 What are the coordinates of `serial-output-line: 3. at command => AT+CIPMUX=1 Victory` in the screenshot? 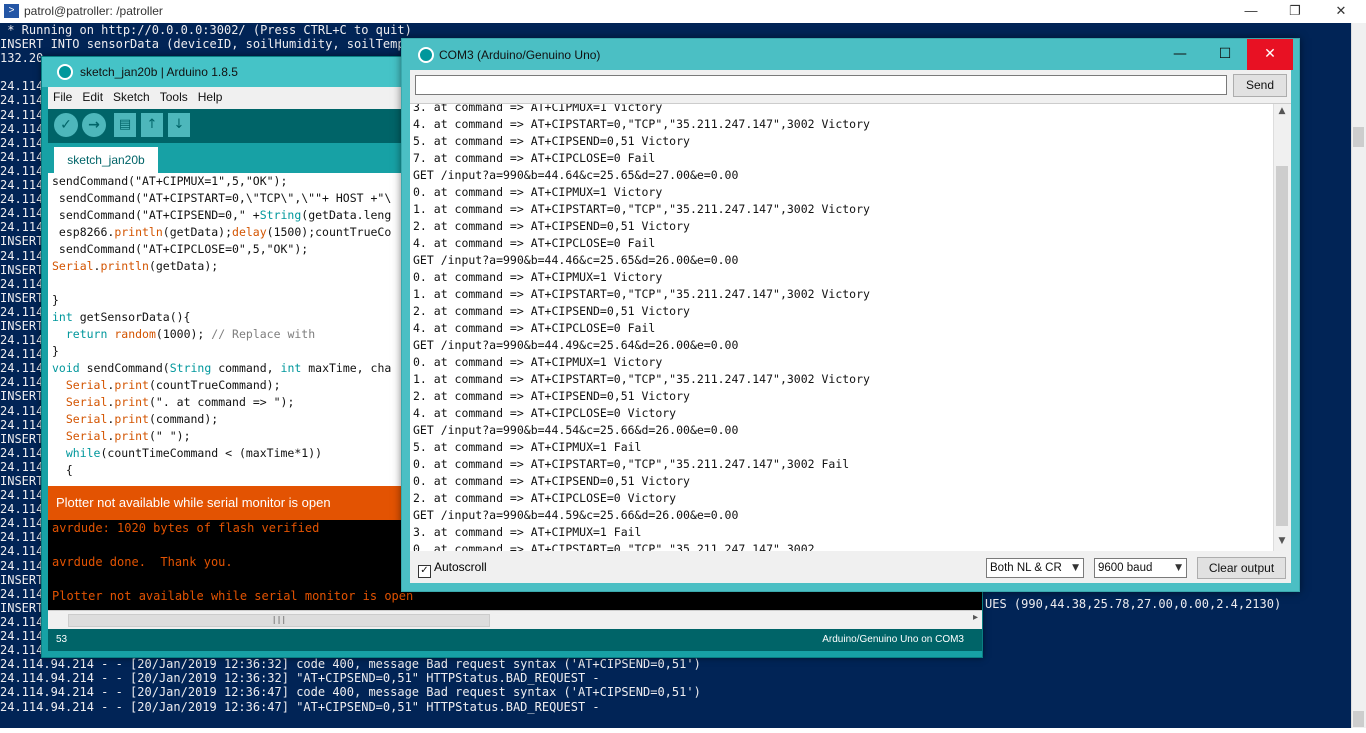 It's located at (538, 108).